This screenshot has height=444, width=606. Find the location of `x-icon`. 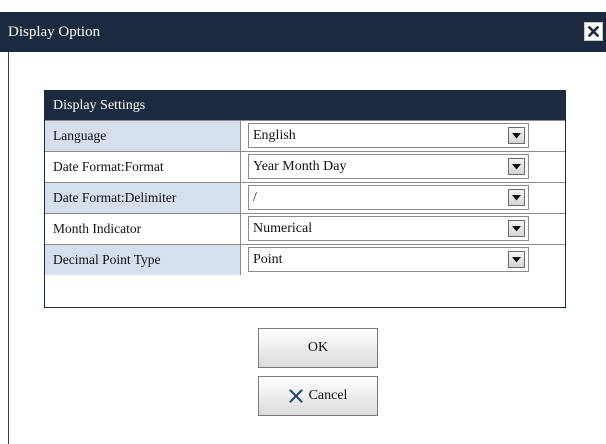

x-icon is located at coordinates (295, 396).